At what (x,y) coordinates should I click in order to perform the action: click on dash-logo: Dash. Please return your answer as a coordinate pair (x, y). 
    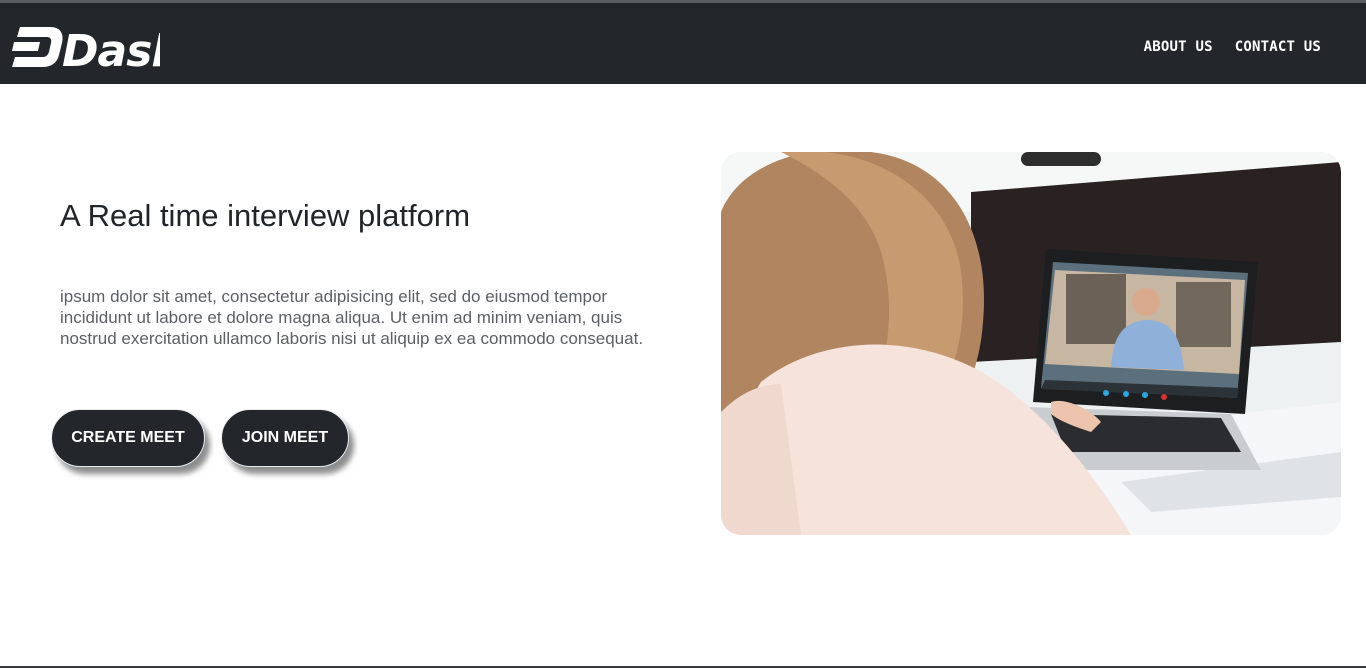
    Looking at the image, I should click on (85, 46).